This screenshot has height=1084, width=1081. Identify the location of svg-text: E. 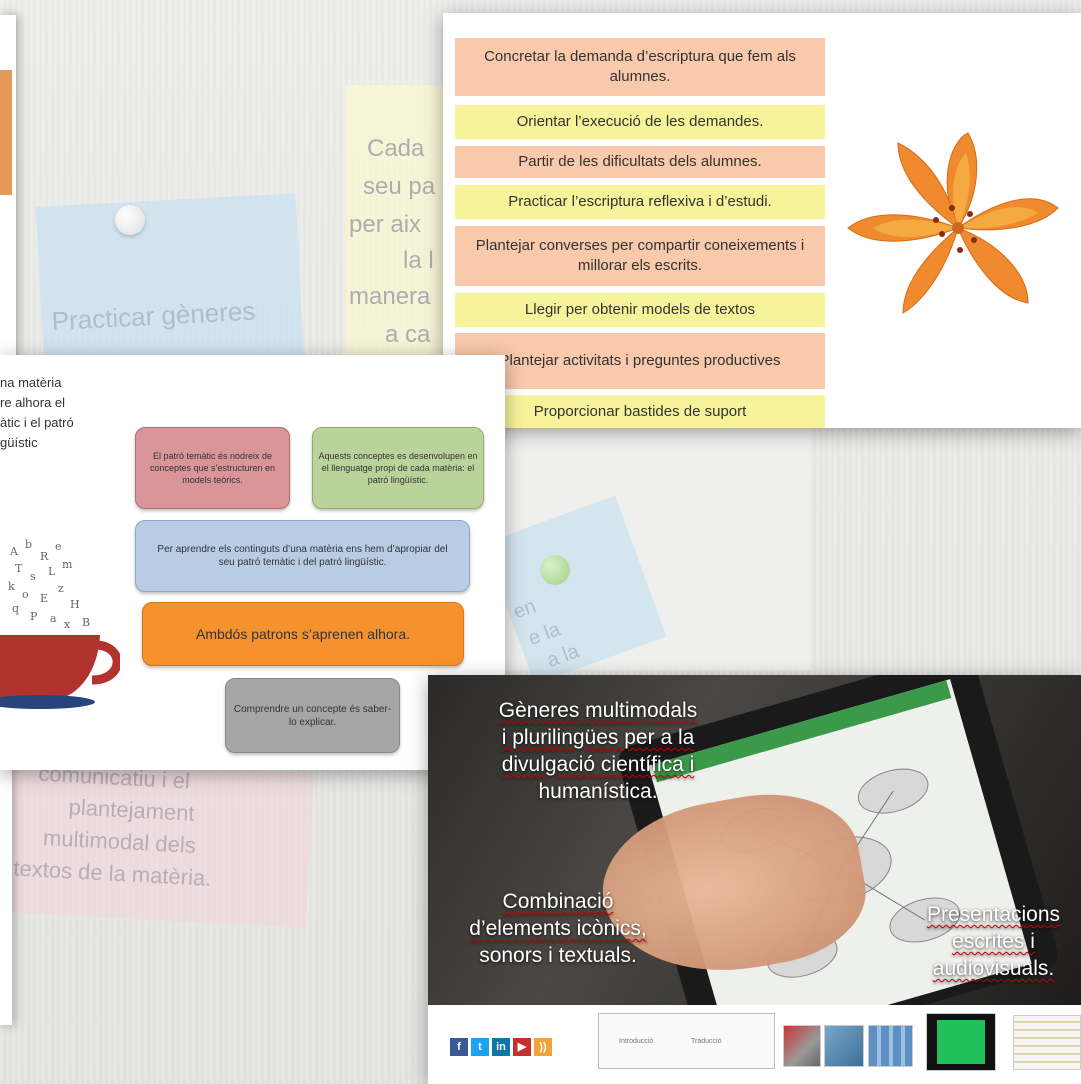
(44, 598).